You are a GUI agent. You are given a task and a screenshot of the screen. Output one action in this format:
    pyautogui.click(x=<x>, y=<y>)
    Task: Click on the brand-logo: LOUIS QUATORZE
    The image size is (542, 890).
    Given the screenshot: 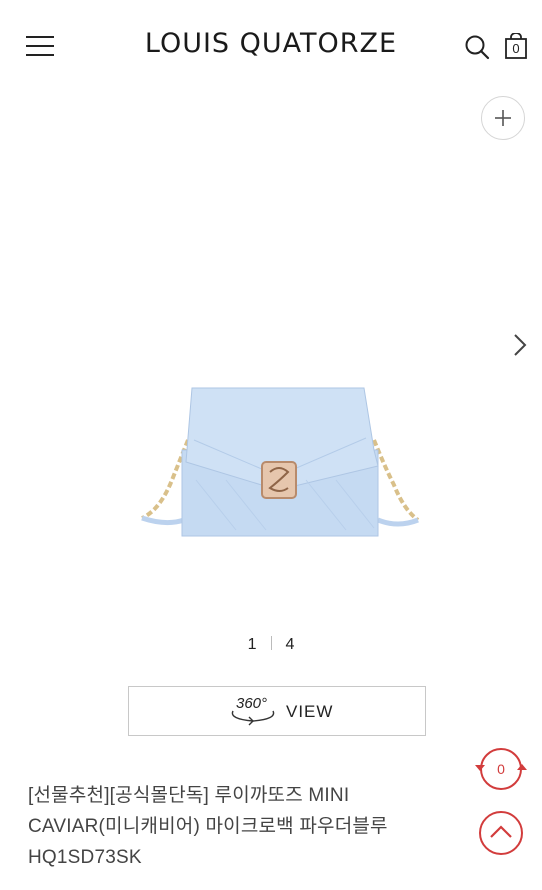 What is the action you would take?
    pyautogui.click(x=271, y=43)
    